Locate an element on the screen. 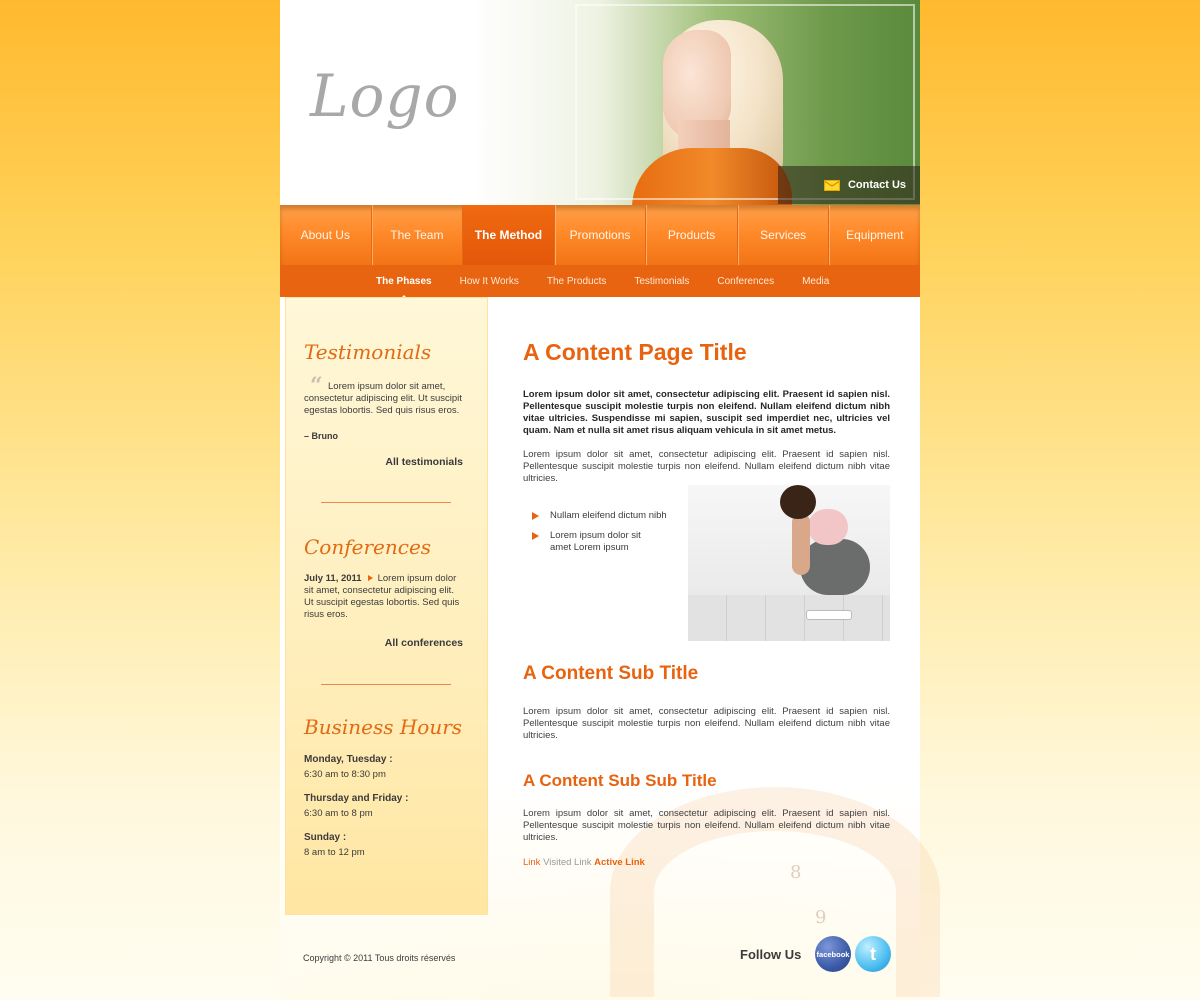  nav-item-promotions: Promotions is located at coordinates (601, 235).